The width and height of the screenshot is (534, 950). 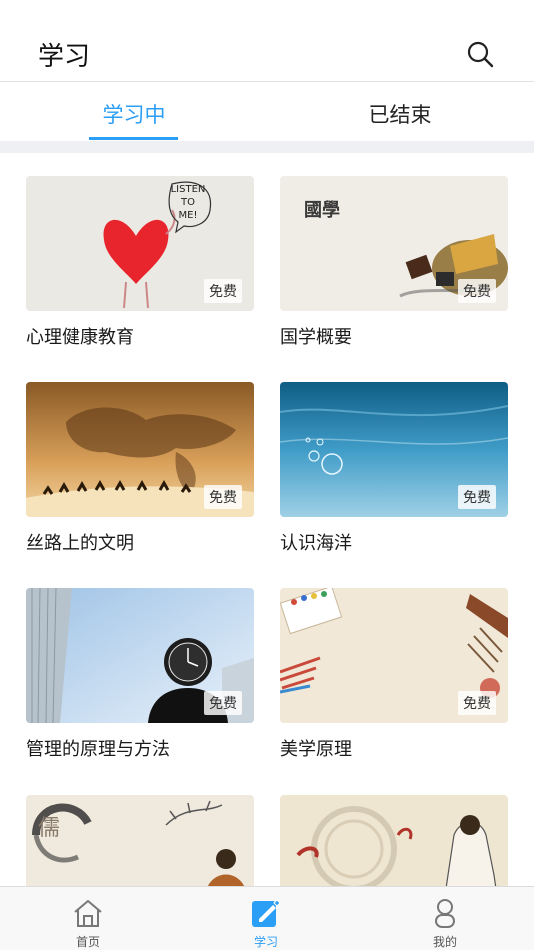 I want to click on thumb-text-line: 儒, so click(x=49, y=828).